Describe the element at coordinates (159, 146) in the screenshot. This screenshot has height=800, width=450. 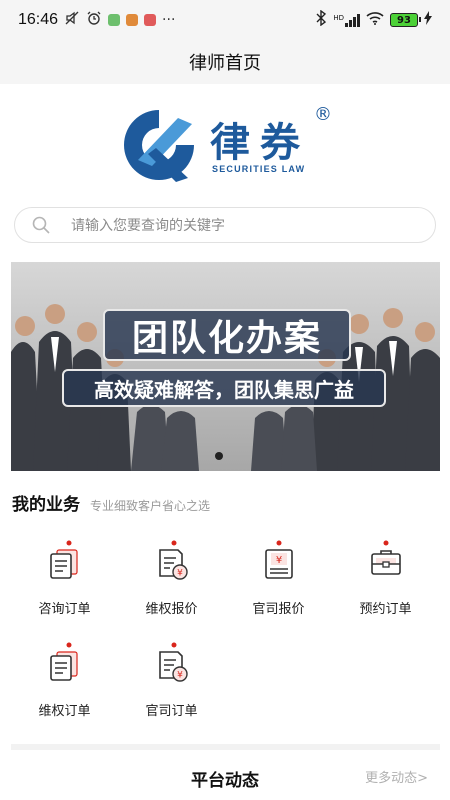
I see `logo-mark-icon` at that location.